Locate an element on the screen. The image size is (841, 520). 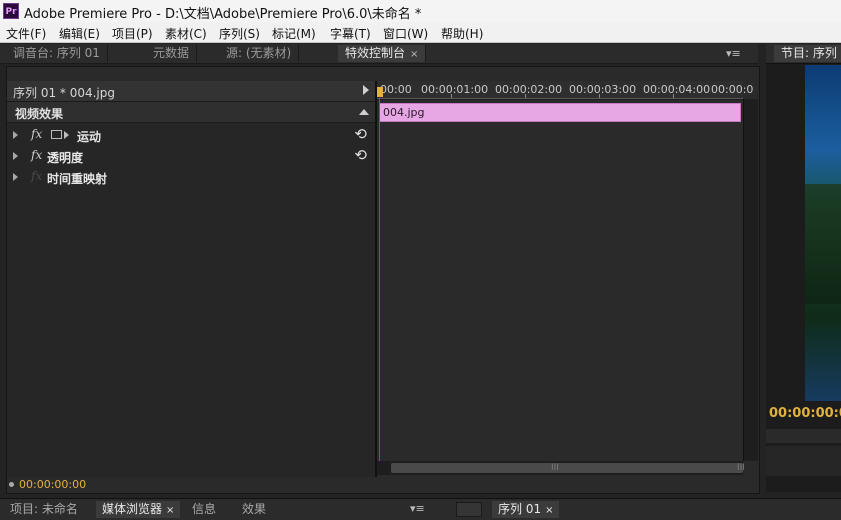
source-panel-tabs: 调音台: 序列 01 元数据 源: (无素材) 特效控制台 × ▾≡ is located at coordinates (379, 54).